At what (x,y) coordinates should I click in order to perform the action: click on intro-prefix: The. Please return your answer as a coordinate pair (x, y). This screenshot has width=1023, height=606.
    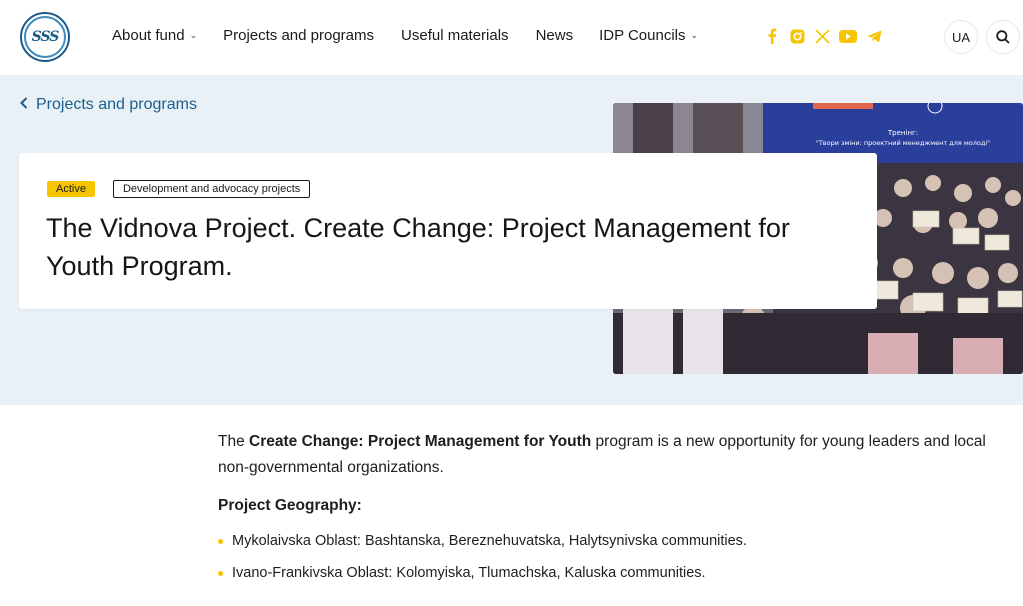
    Looking at the image, I should click on (234, 441).